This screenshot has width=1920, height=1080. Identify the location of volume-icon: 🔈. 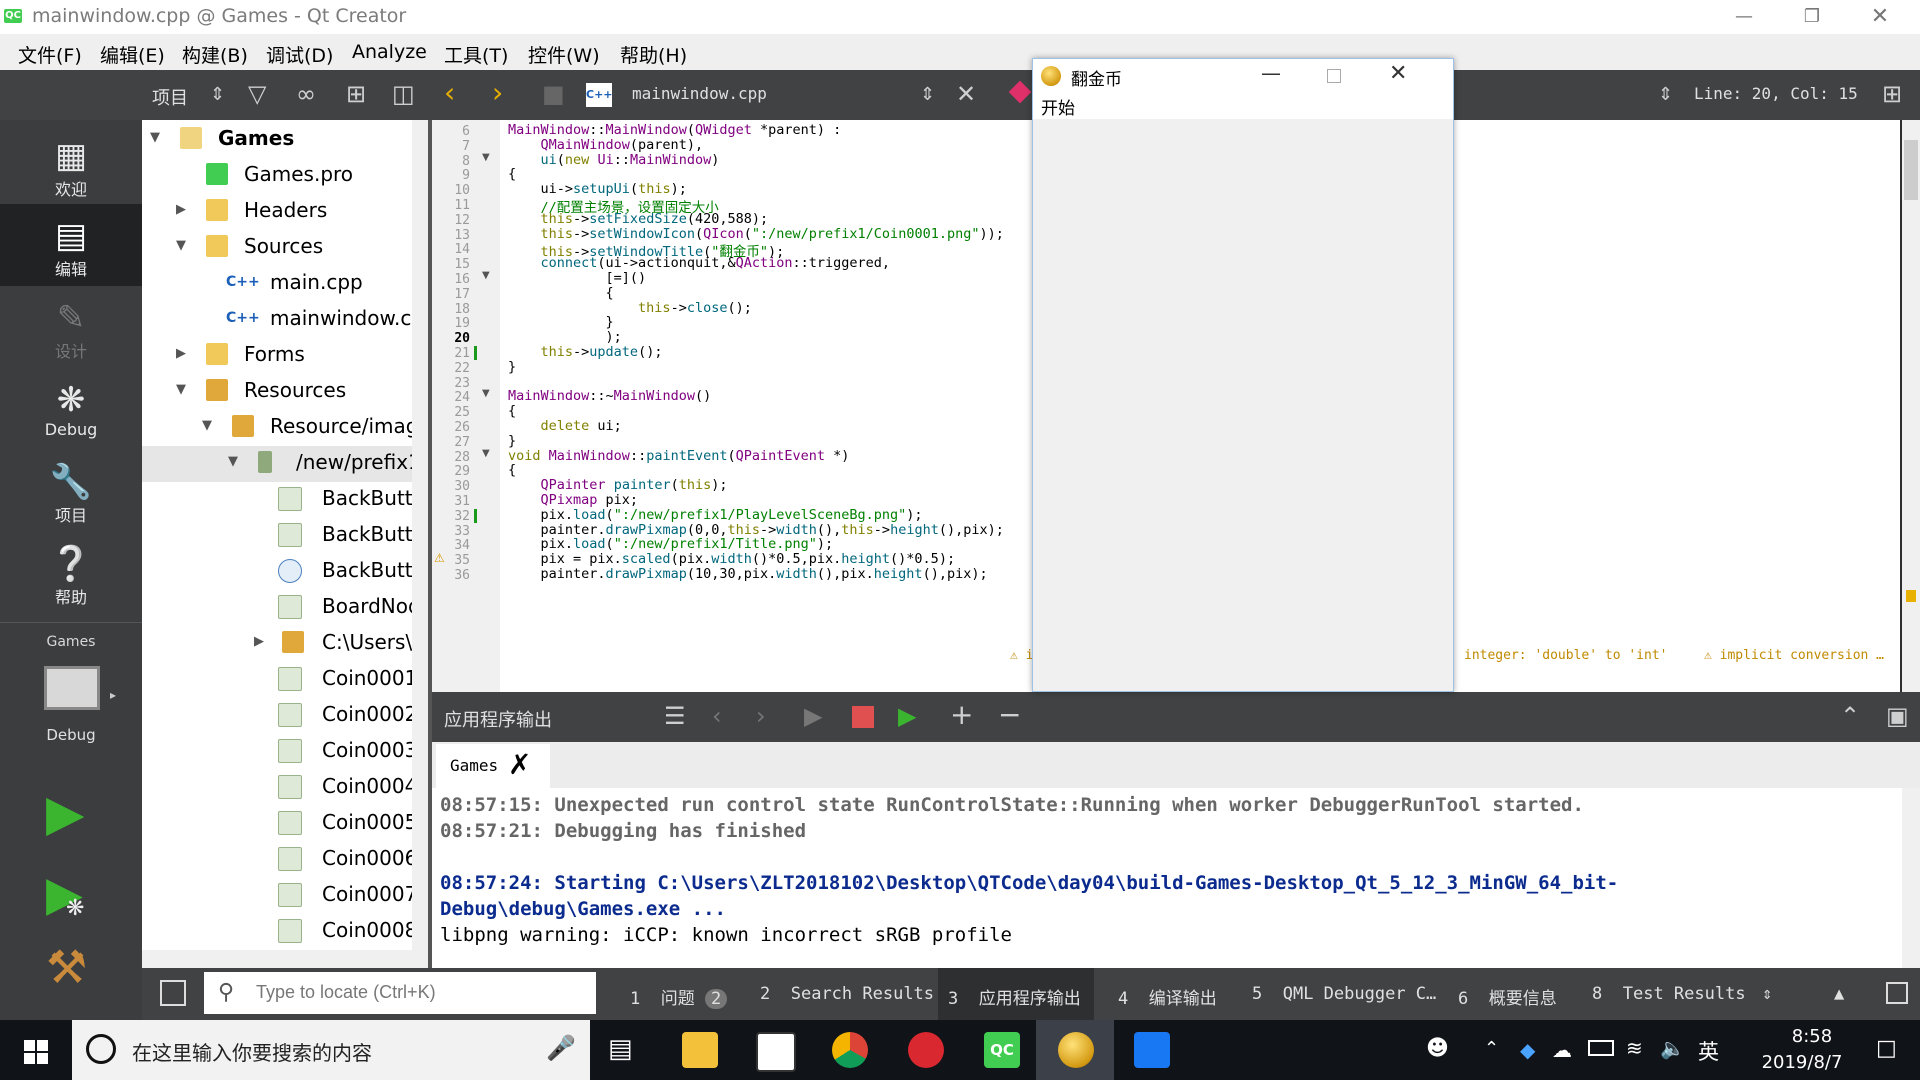
(1672, 1048).